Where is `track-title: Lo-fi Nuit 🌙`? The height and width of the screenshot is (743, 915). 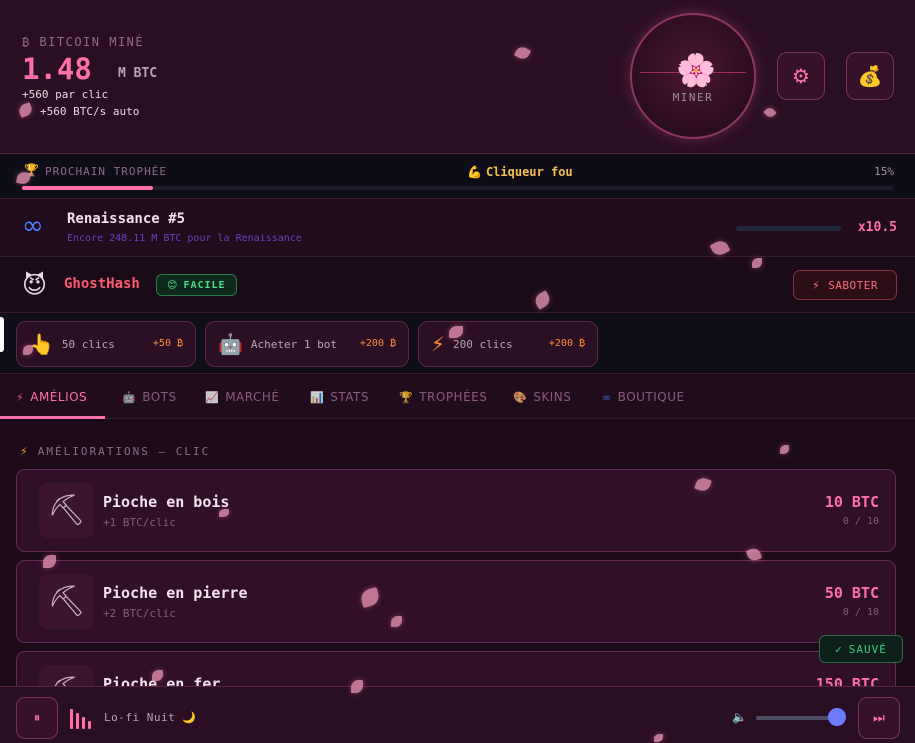
track-title: Lo-fi Nuit 🌙 is located at coordinates (150, 717).